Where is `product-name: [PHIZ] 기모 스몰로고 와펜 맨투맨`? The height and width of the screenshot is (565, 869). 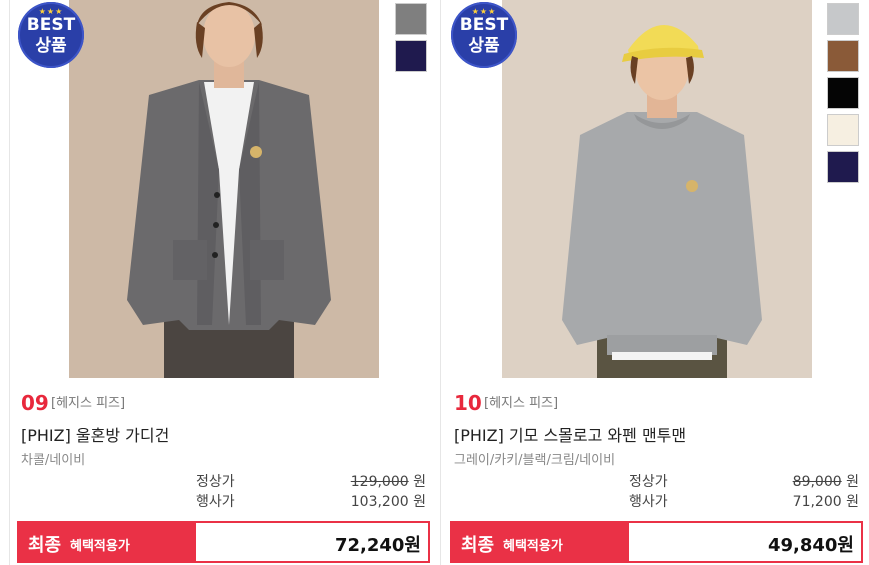
product-name: [PHIZ] 기모 스몰로고 와펜 맨투맨 is located at coordinates (570, 434).